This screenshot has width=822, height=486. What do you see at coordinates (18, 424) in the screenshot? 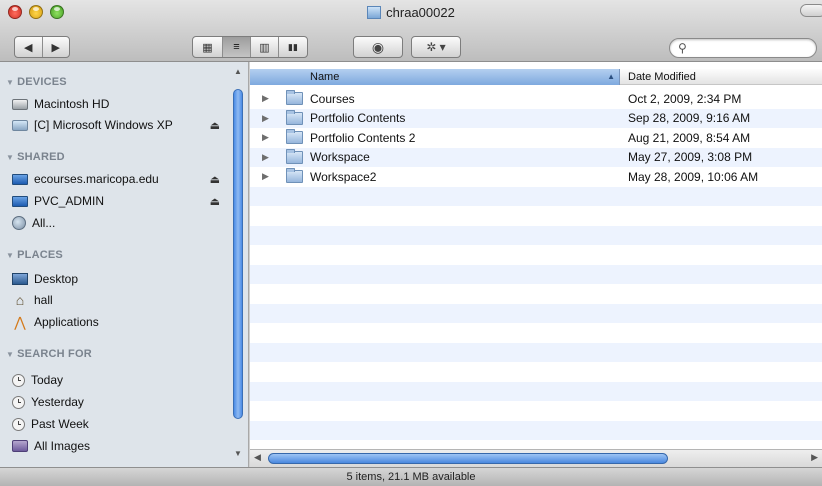
I see `clock-icon` at bounding box center [18, 424].